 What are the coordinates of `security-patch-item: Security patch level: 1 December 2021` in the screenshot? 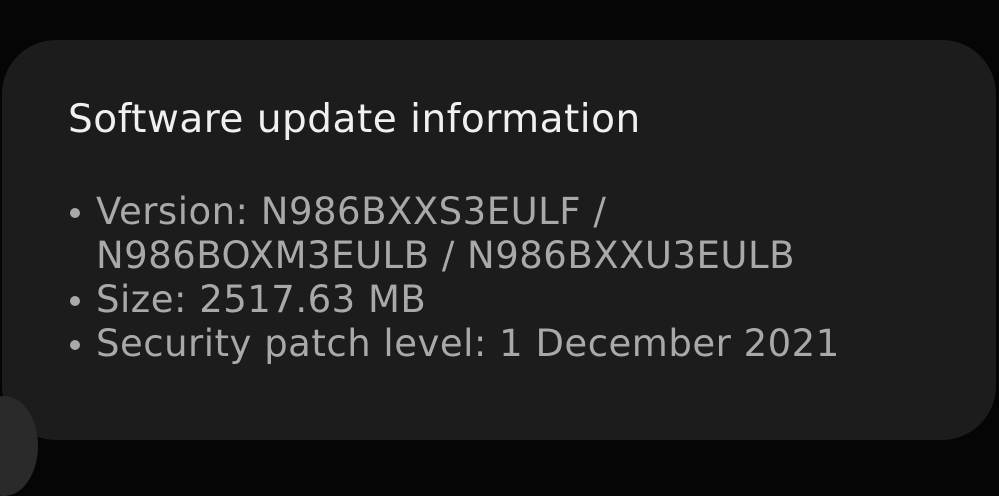 It's located at (504, 344).